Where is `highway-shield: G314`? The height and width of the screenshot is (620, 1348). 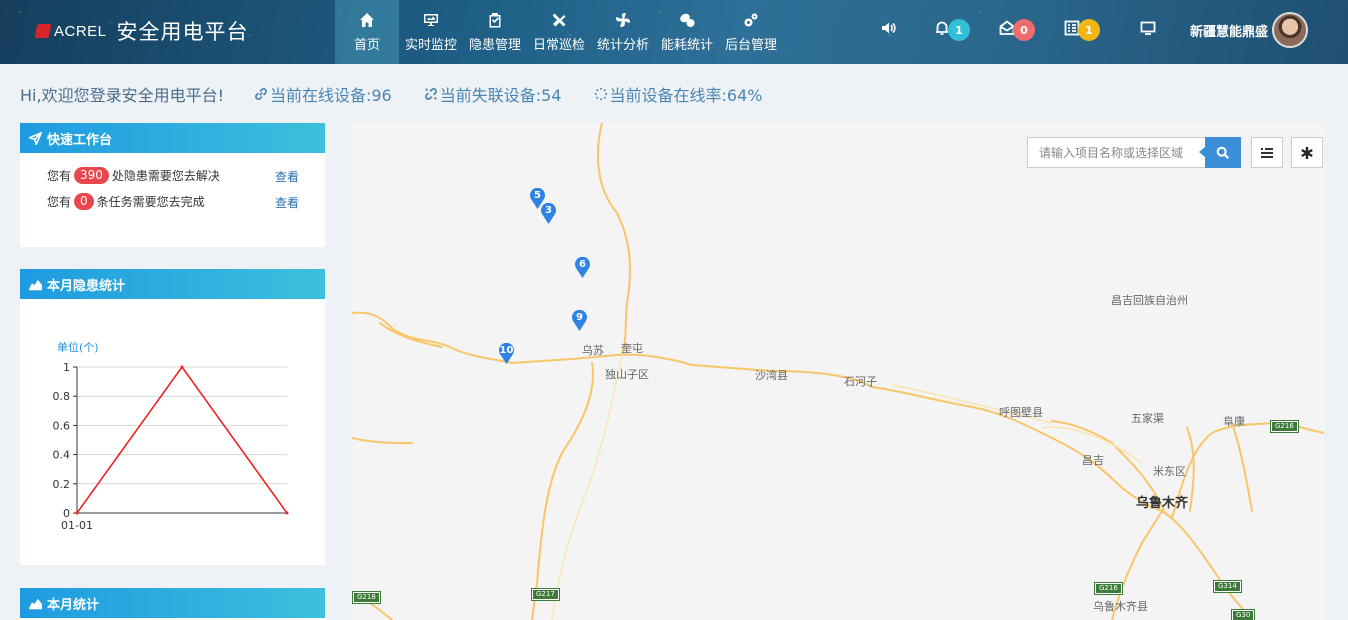
highway-shield: G314 is located at coordinates (1227, 586).